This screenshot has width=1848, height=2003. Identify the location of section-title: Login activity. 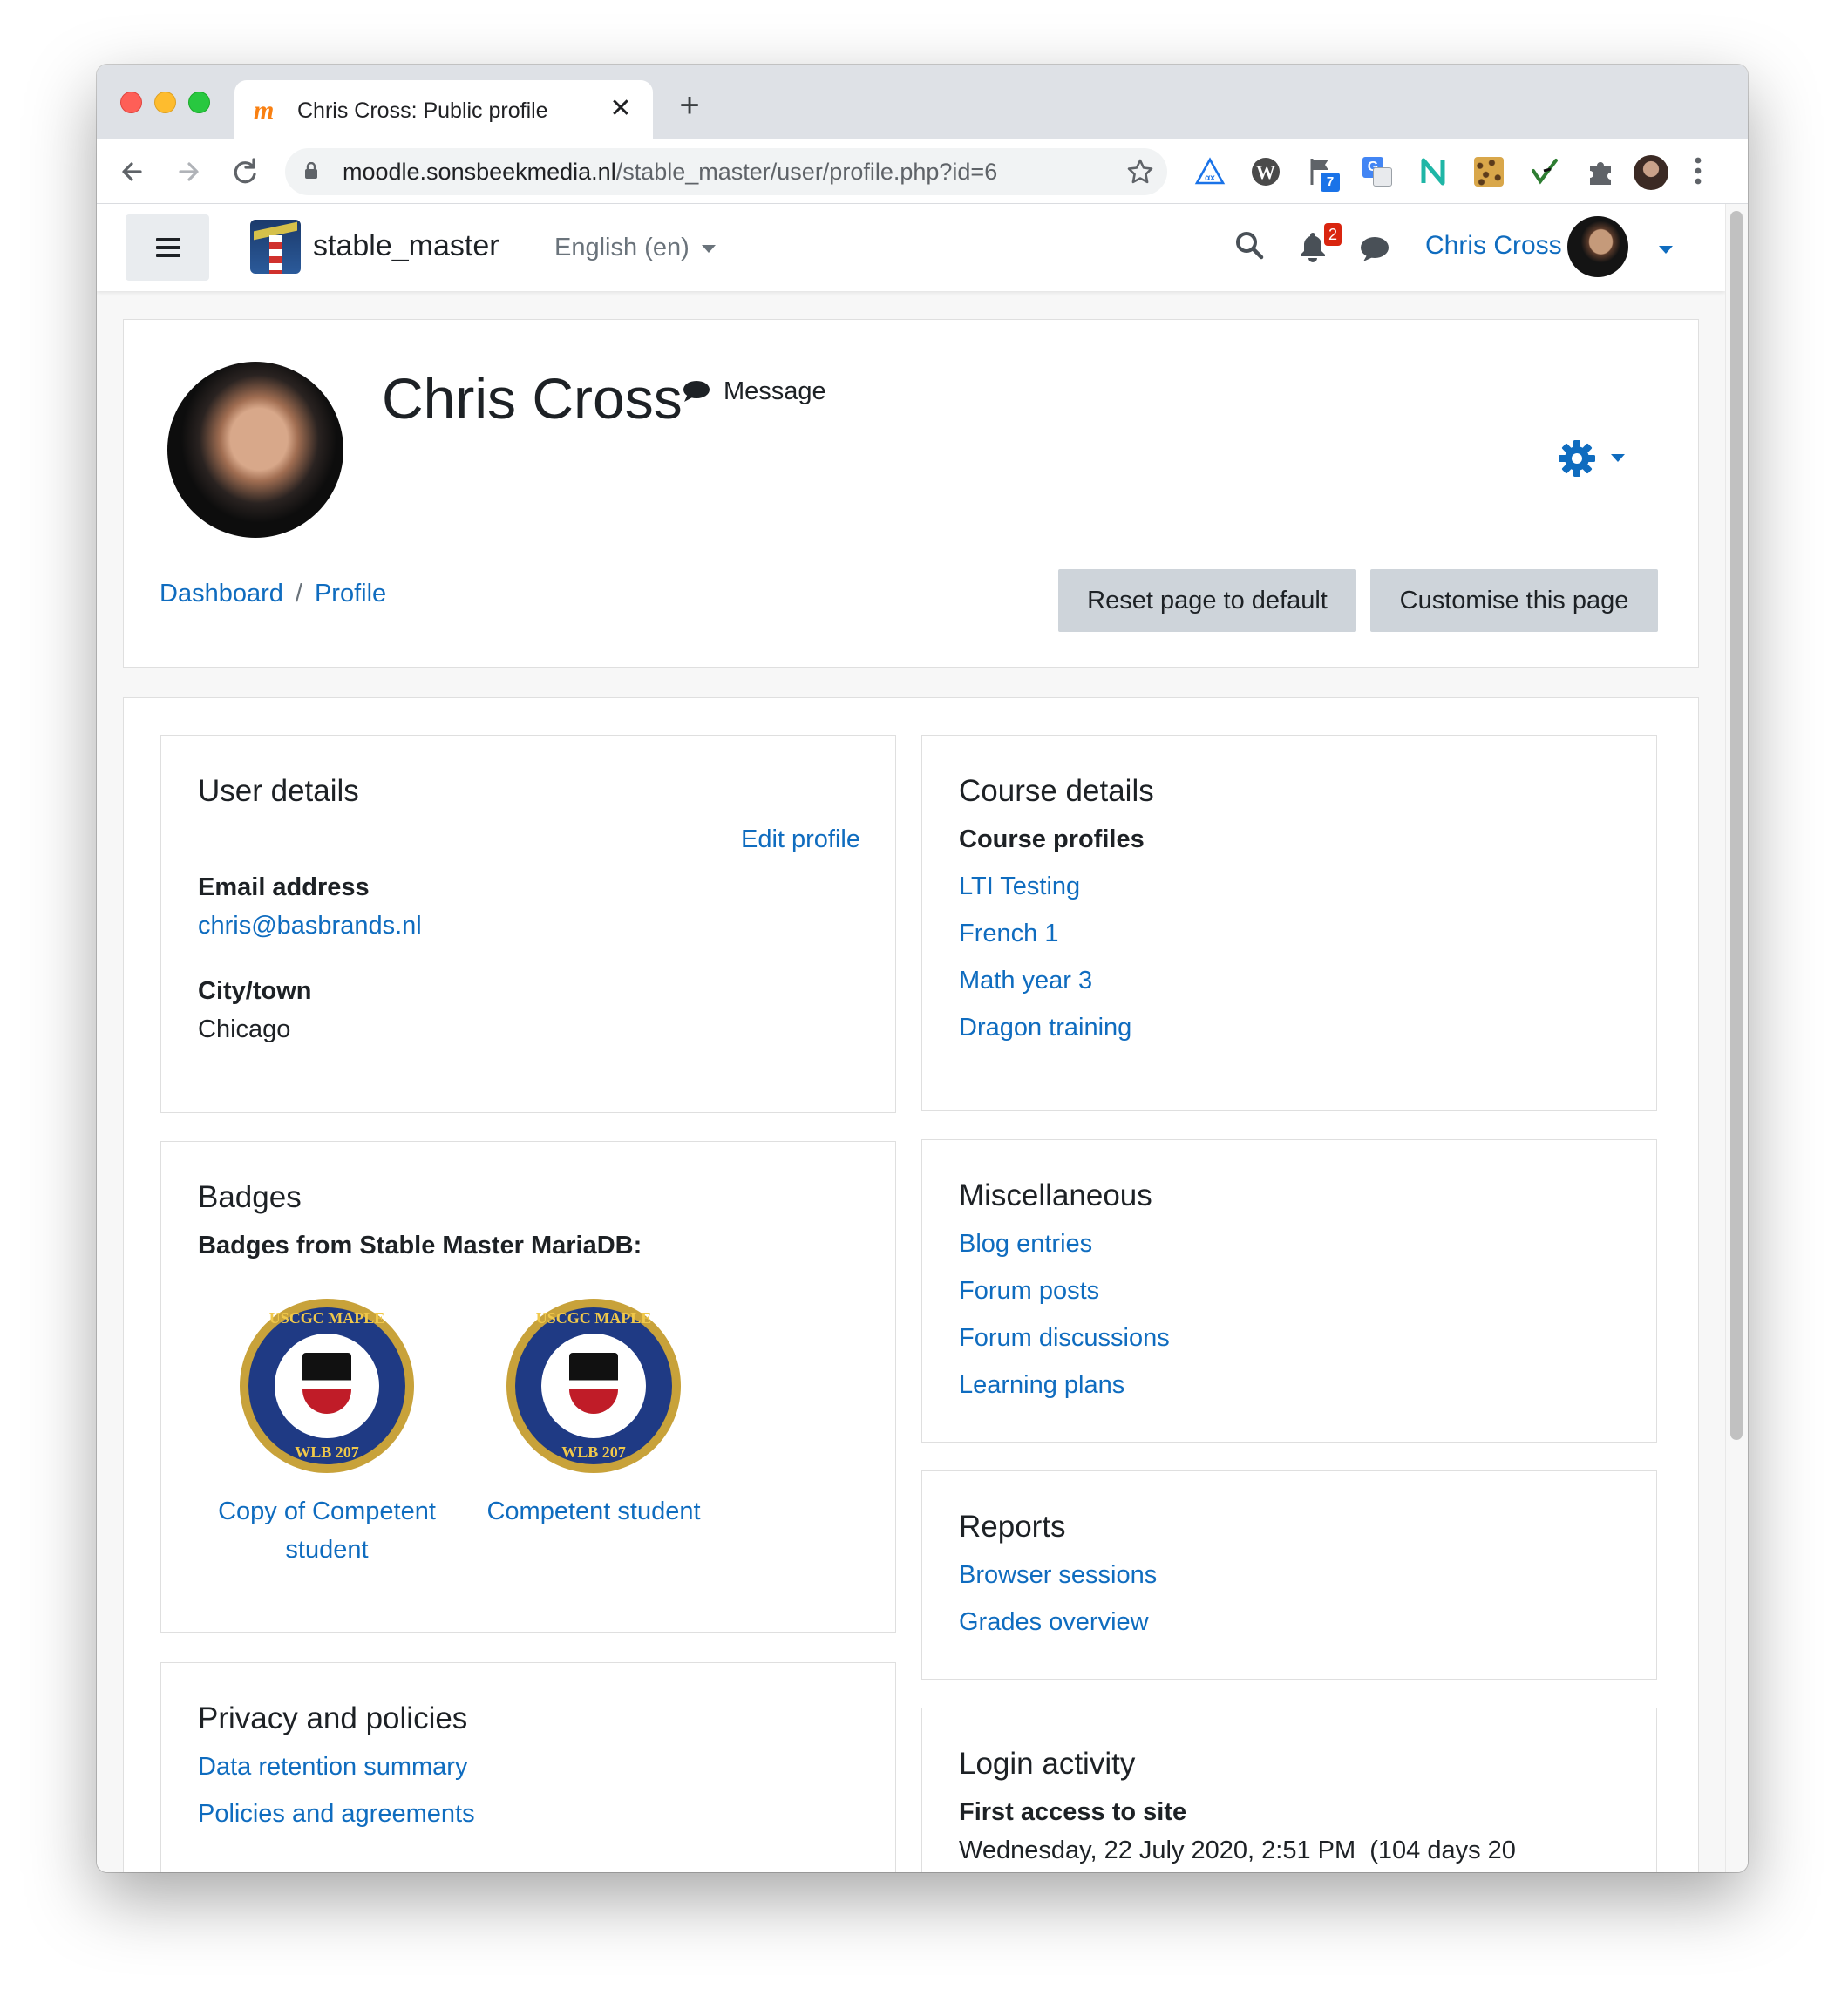
(1047, 1764).